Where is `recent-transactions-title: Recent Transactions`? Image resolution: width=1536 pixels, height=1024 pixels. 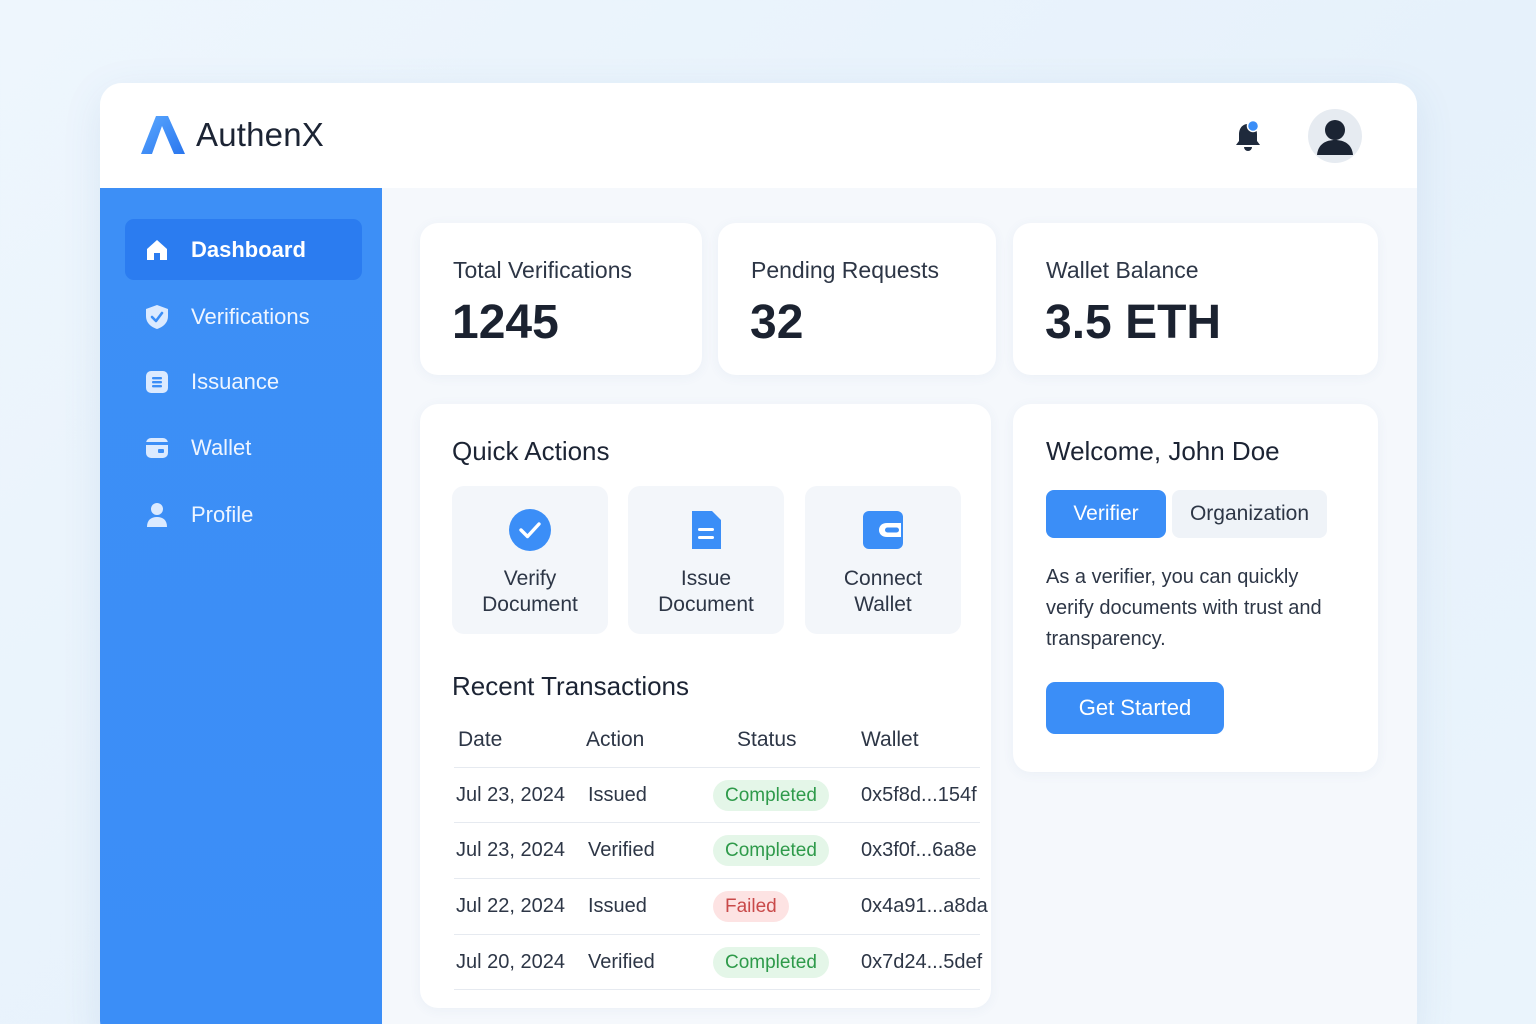
recent-transactions-title: Recent Transactions is located at coordinates (571, 686).